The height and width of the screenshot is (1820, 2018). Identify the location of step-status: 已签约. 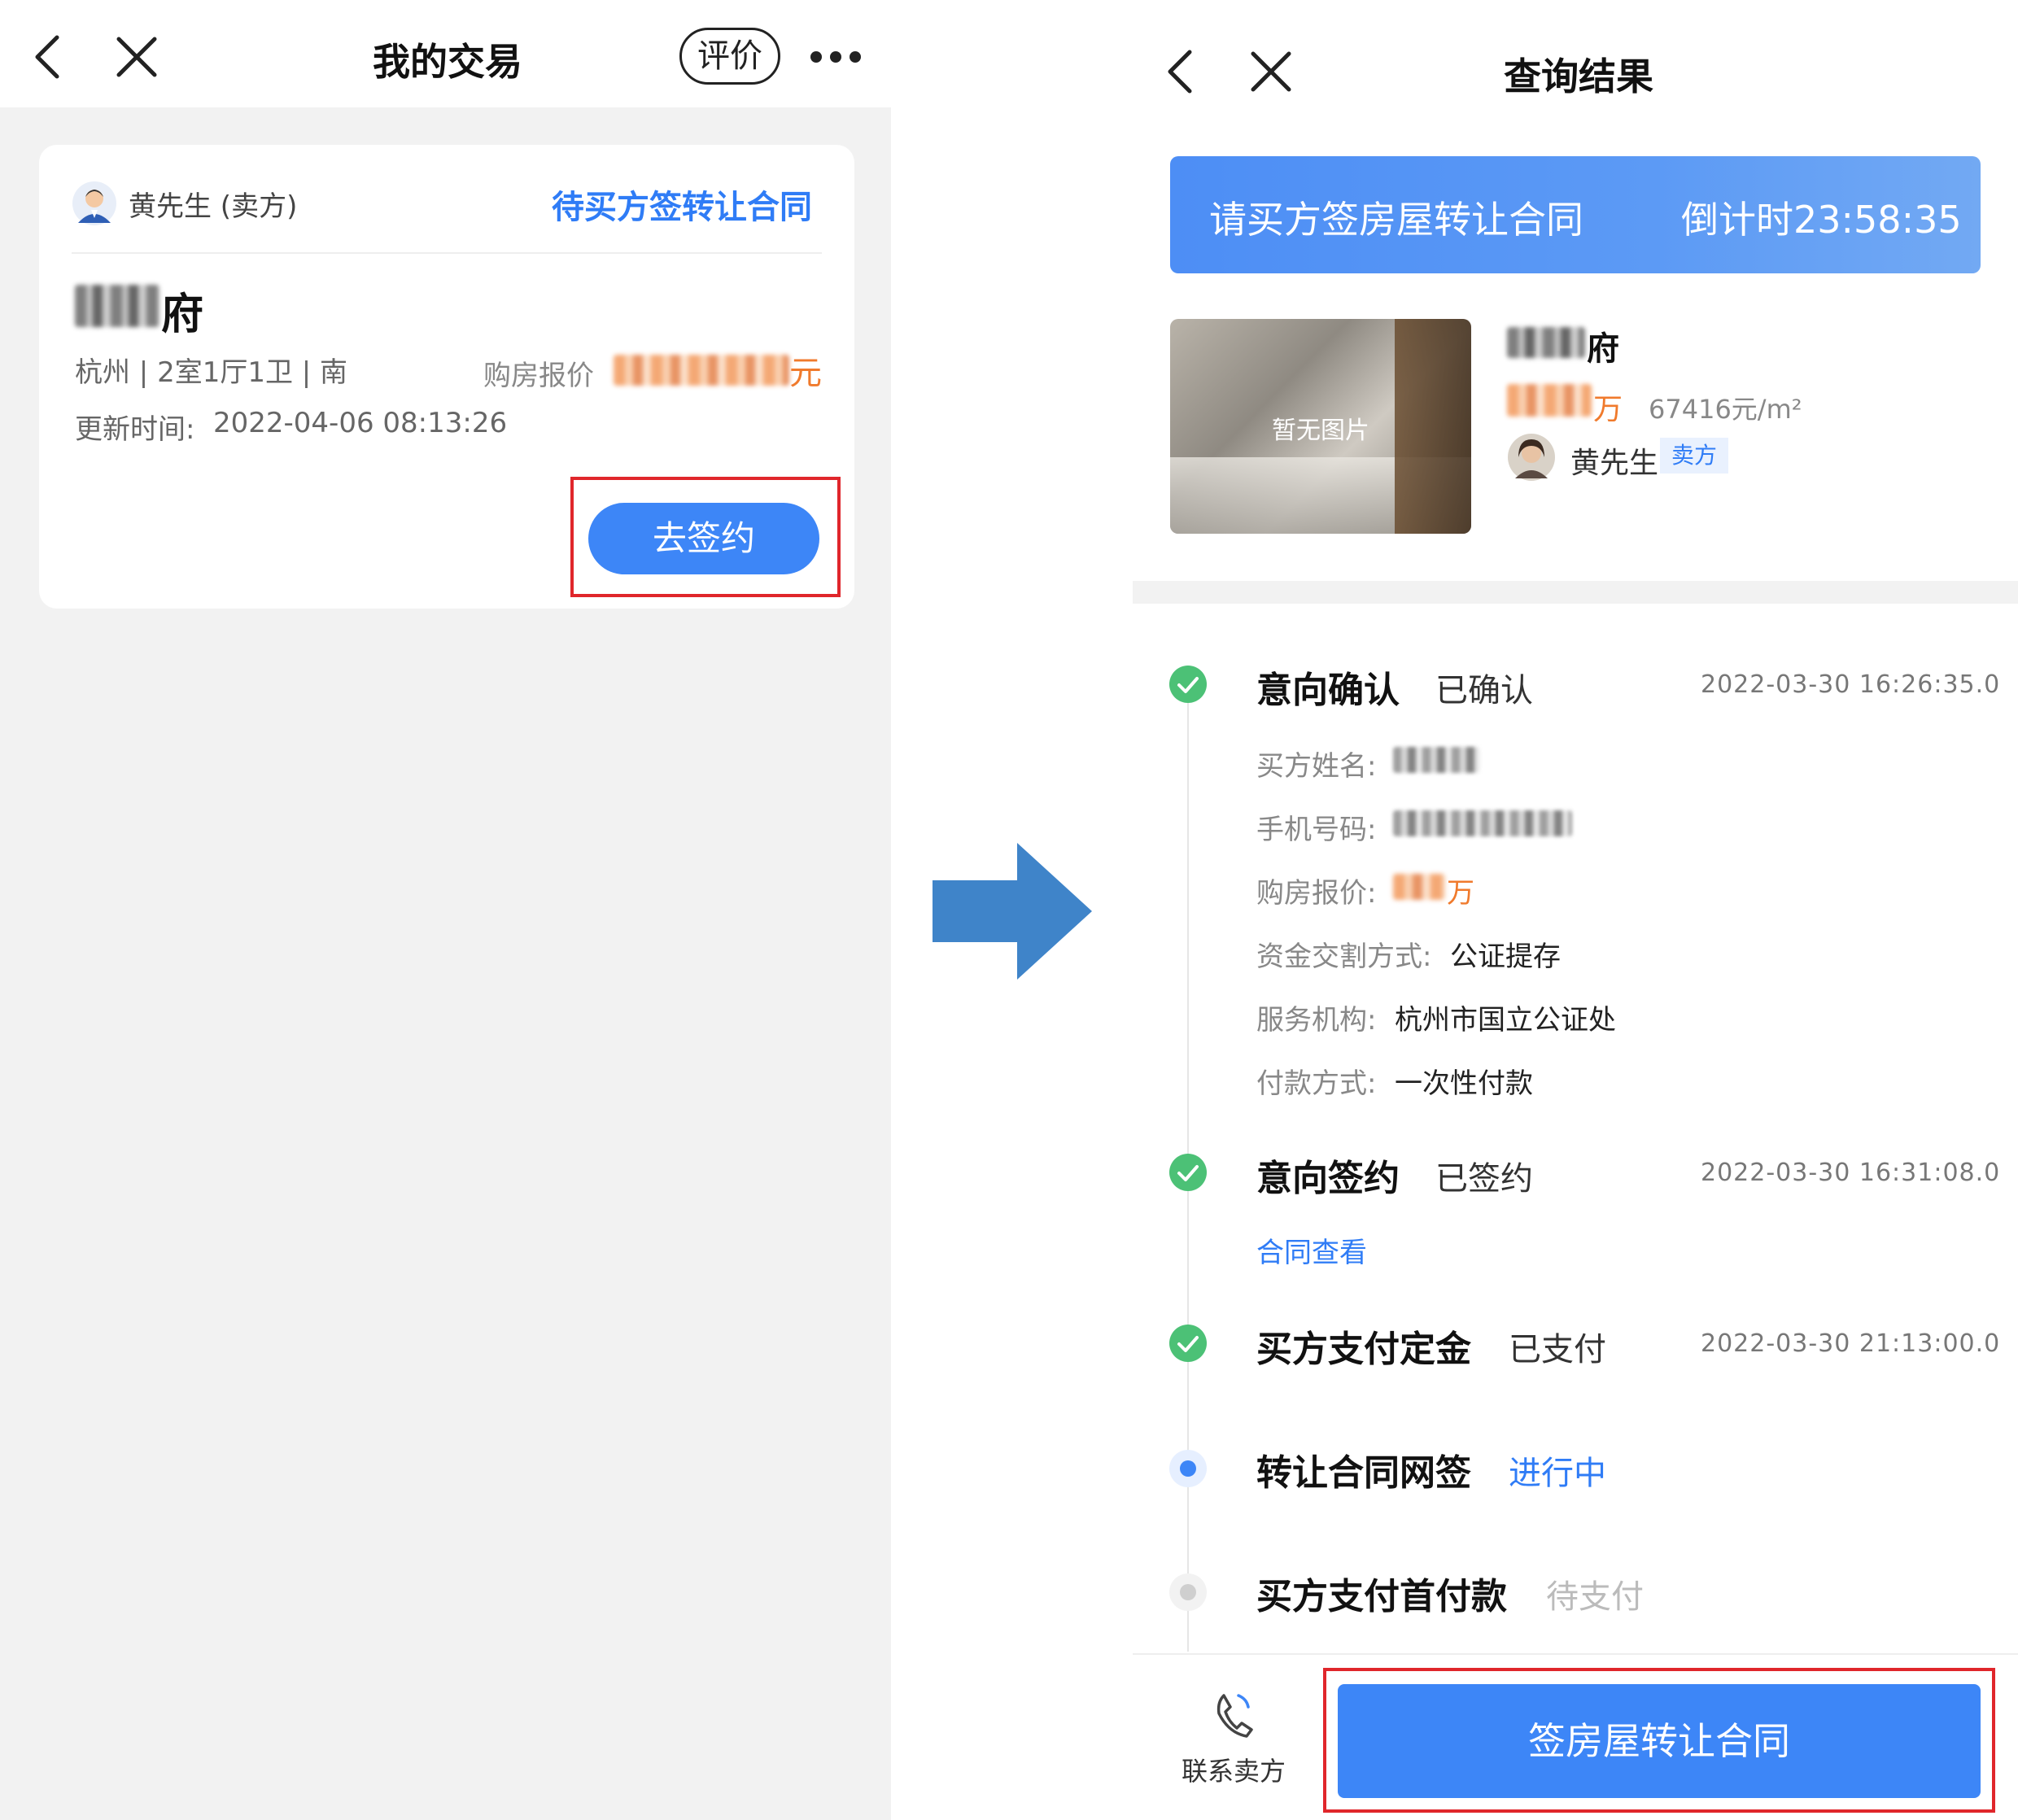
(1484, 1179).